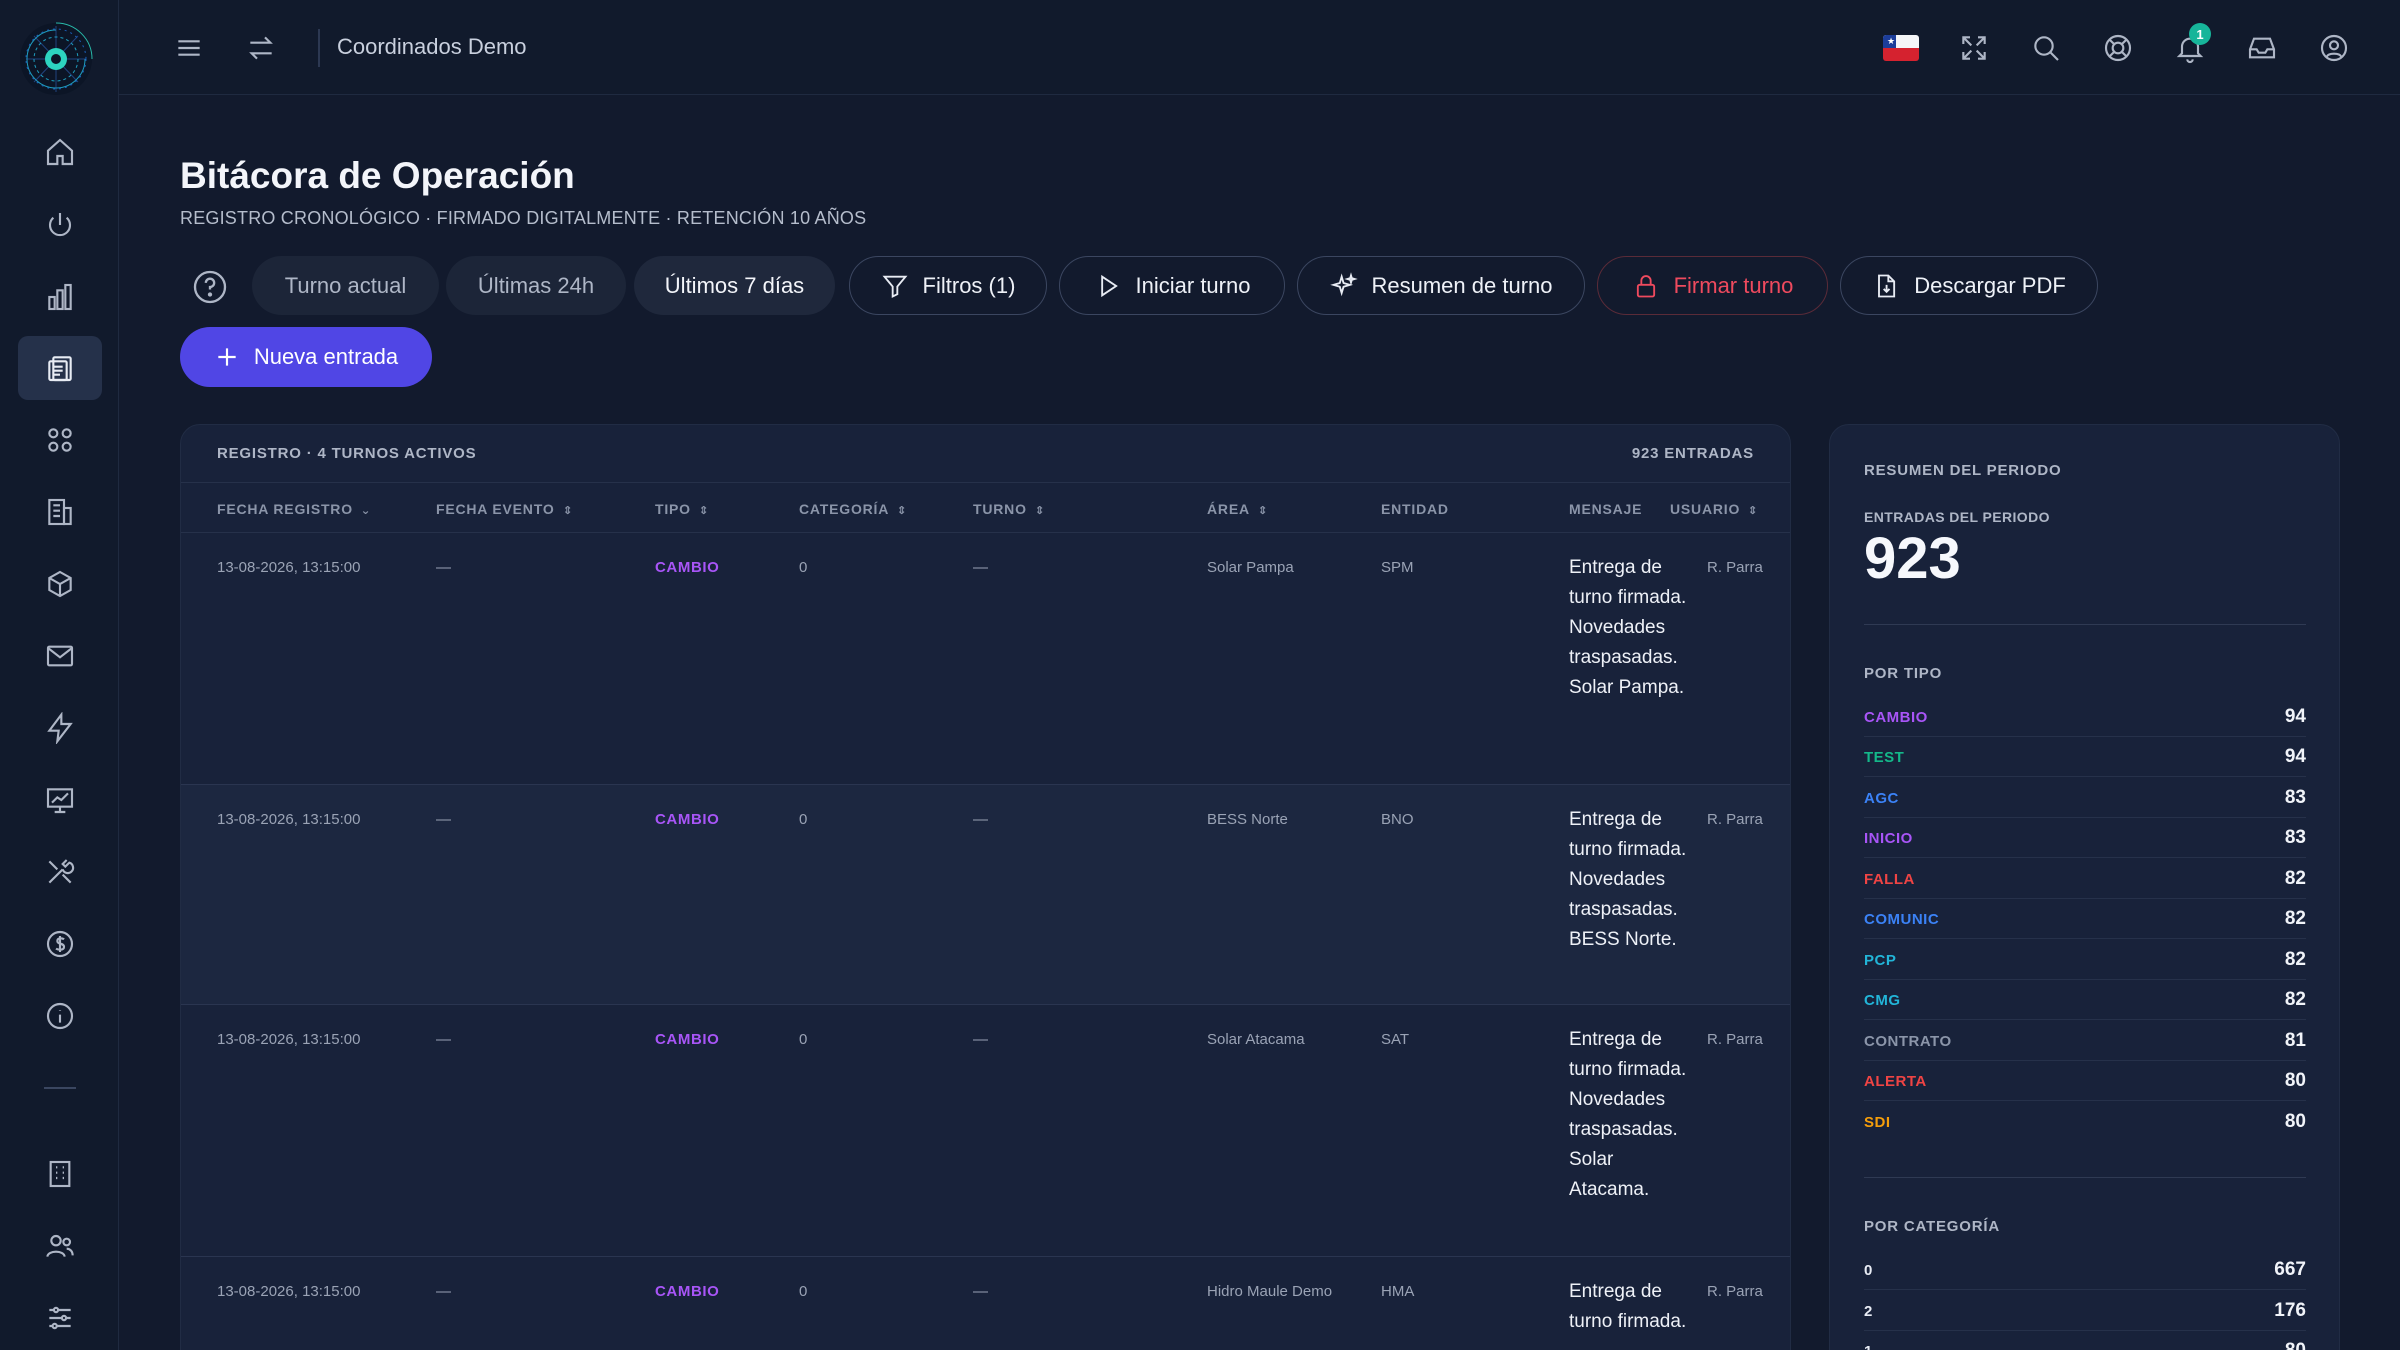  I want to click on sidebar-item-tools, so click(60, 872).